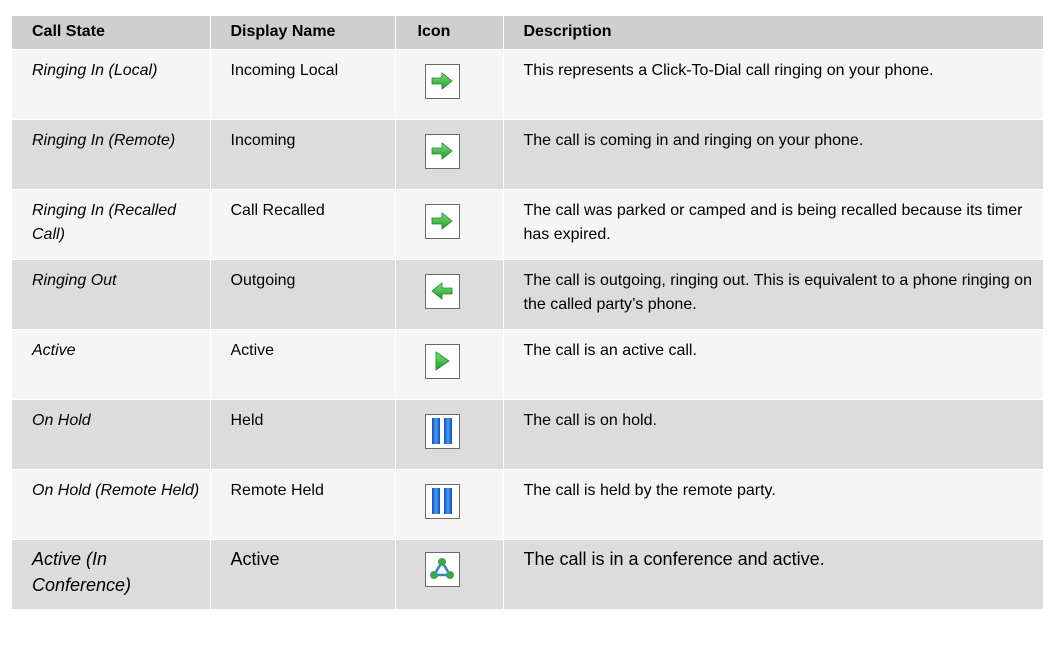 This screenshot has width=1049, height=656. What do you see at coordinates (302, 434) in the screenshot?
I see `display-name-cell: Held` at bounding box center [302, 434].